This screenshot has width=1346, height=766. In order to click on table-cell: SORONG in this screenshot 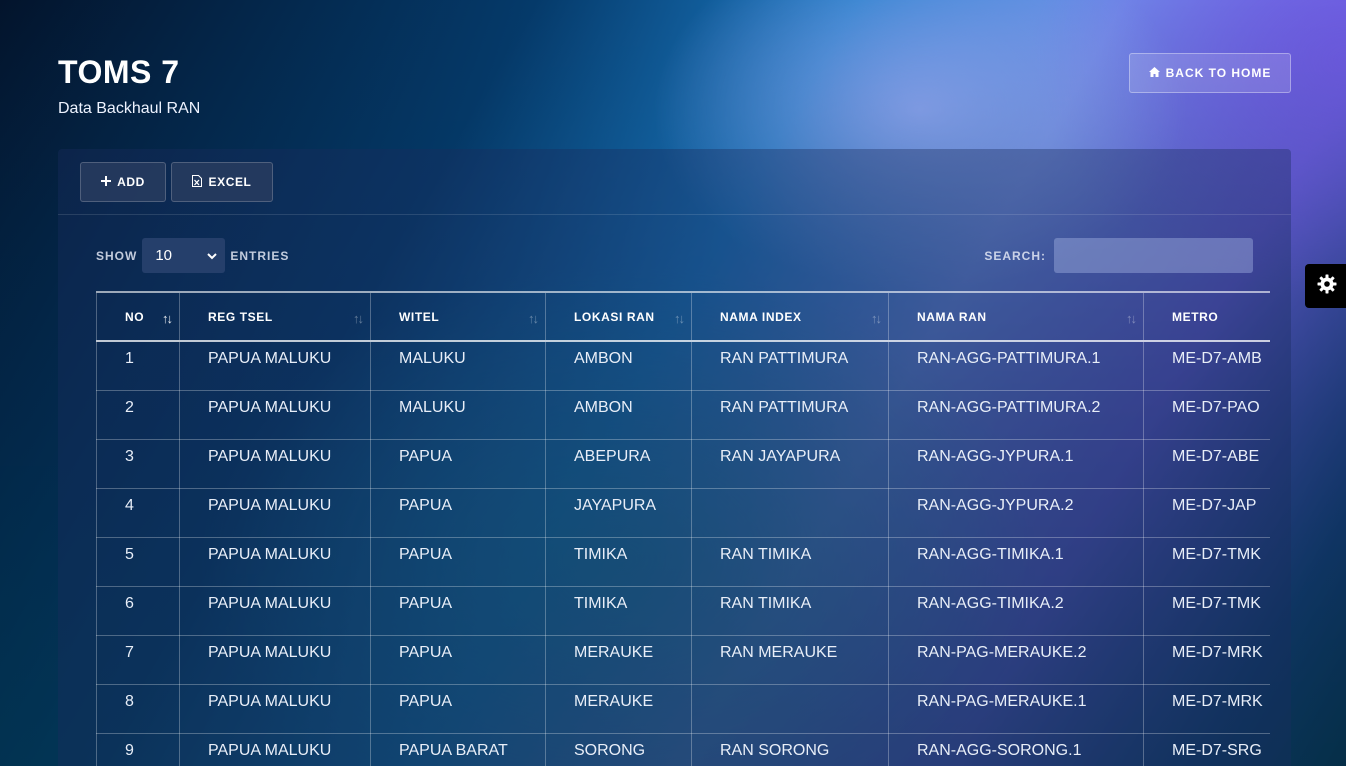, I will do `click(618, 749)`.